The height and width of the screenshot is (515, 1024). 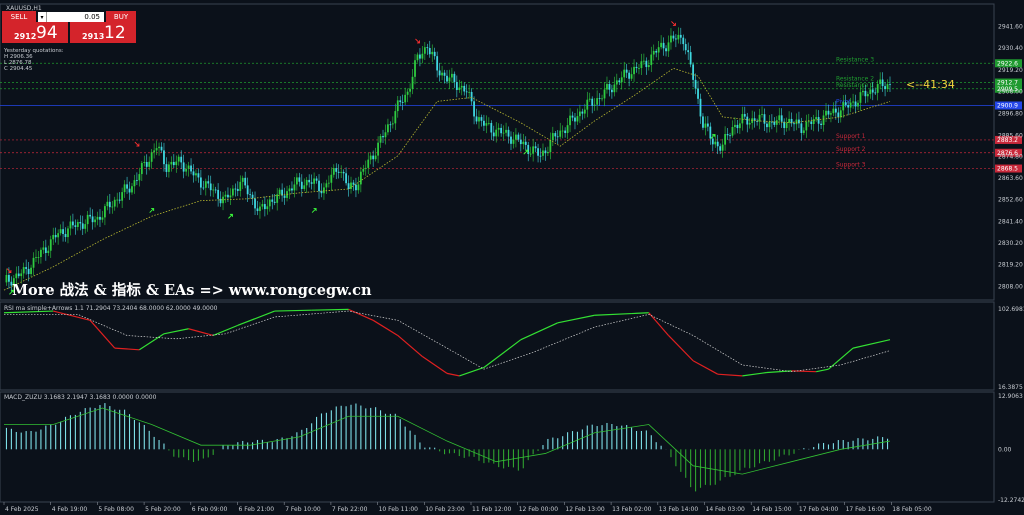 I want to click on quotes-close: C 2904.45, so click(x=18, y=69).